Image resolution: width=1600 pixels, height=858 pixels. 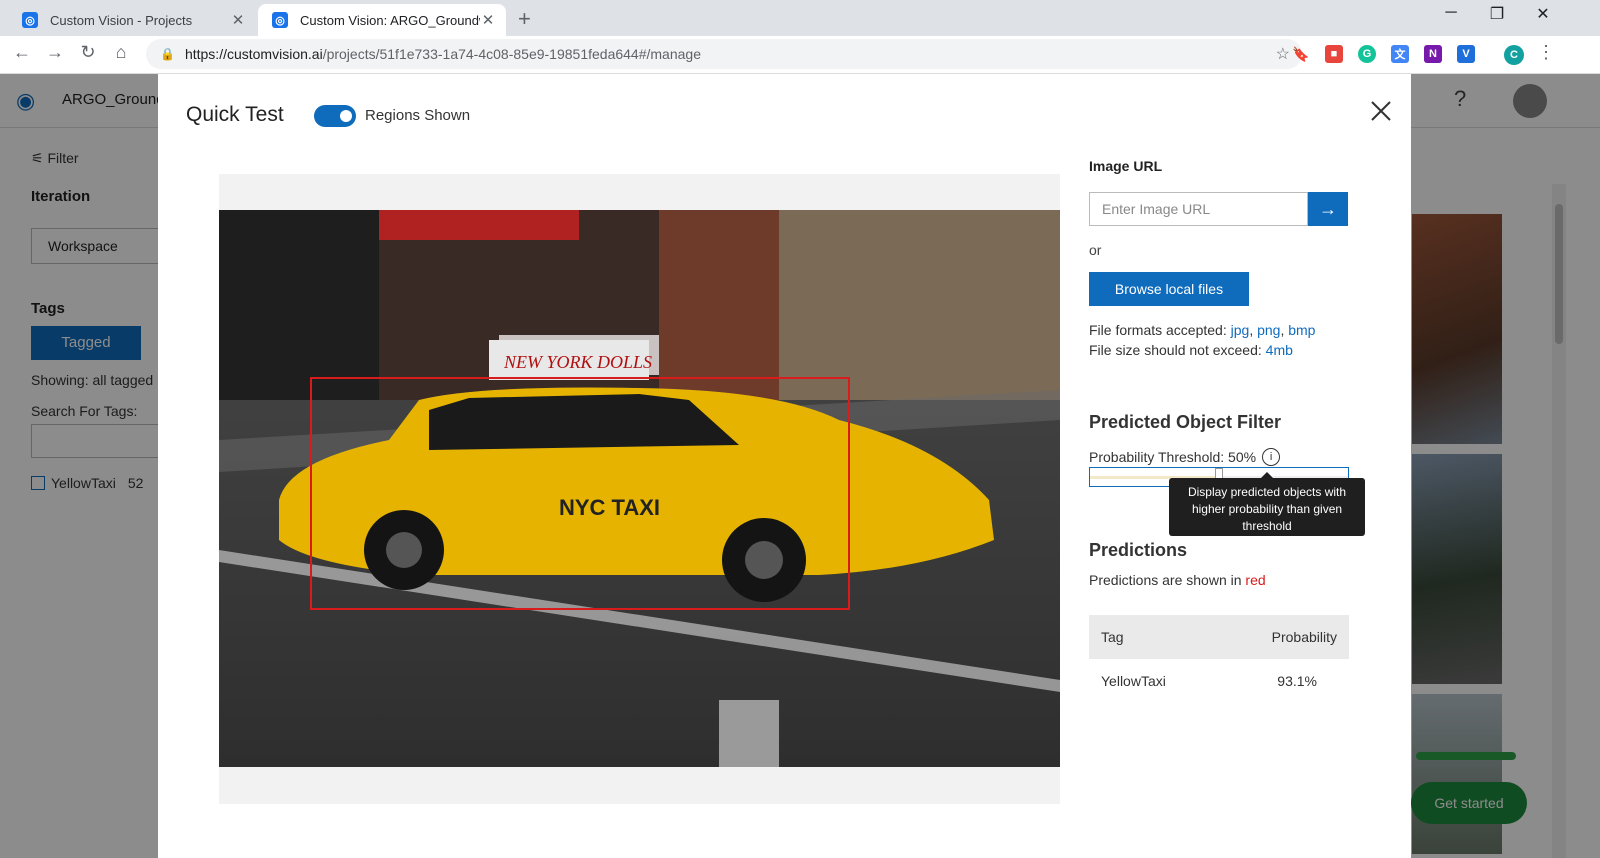 I want to click on tab-title: Custom Vision: ARGO_Groundw, so click(x=390, y=20).